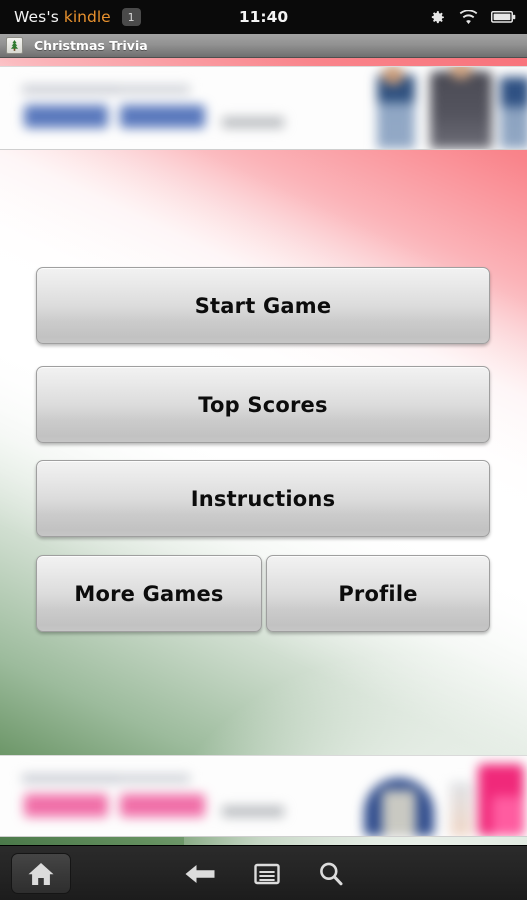  I want to click on navigation-icons, so click(263, 873).